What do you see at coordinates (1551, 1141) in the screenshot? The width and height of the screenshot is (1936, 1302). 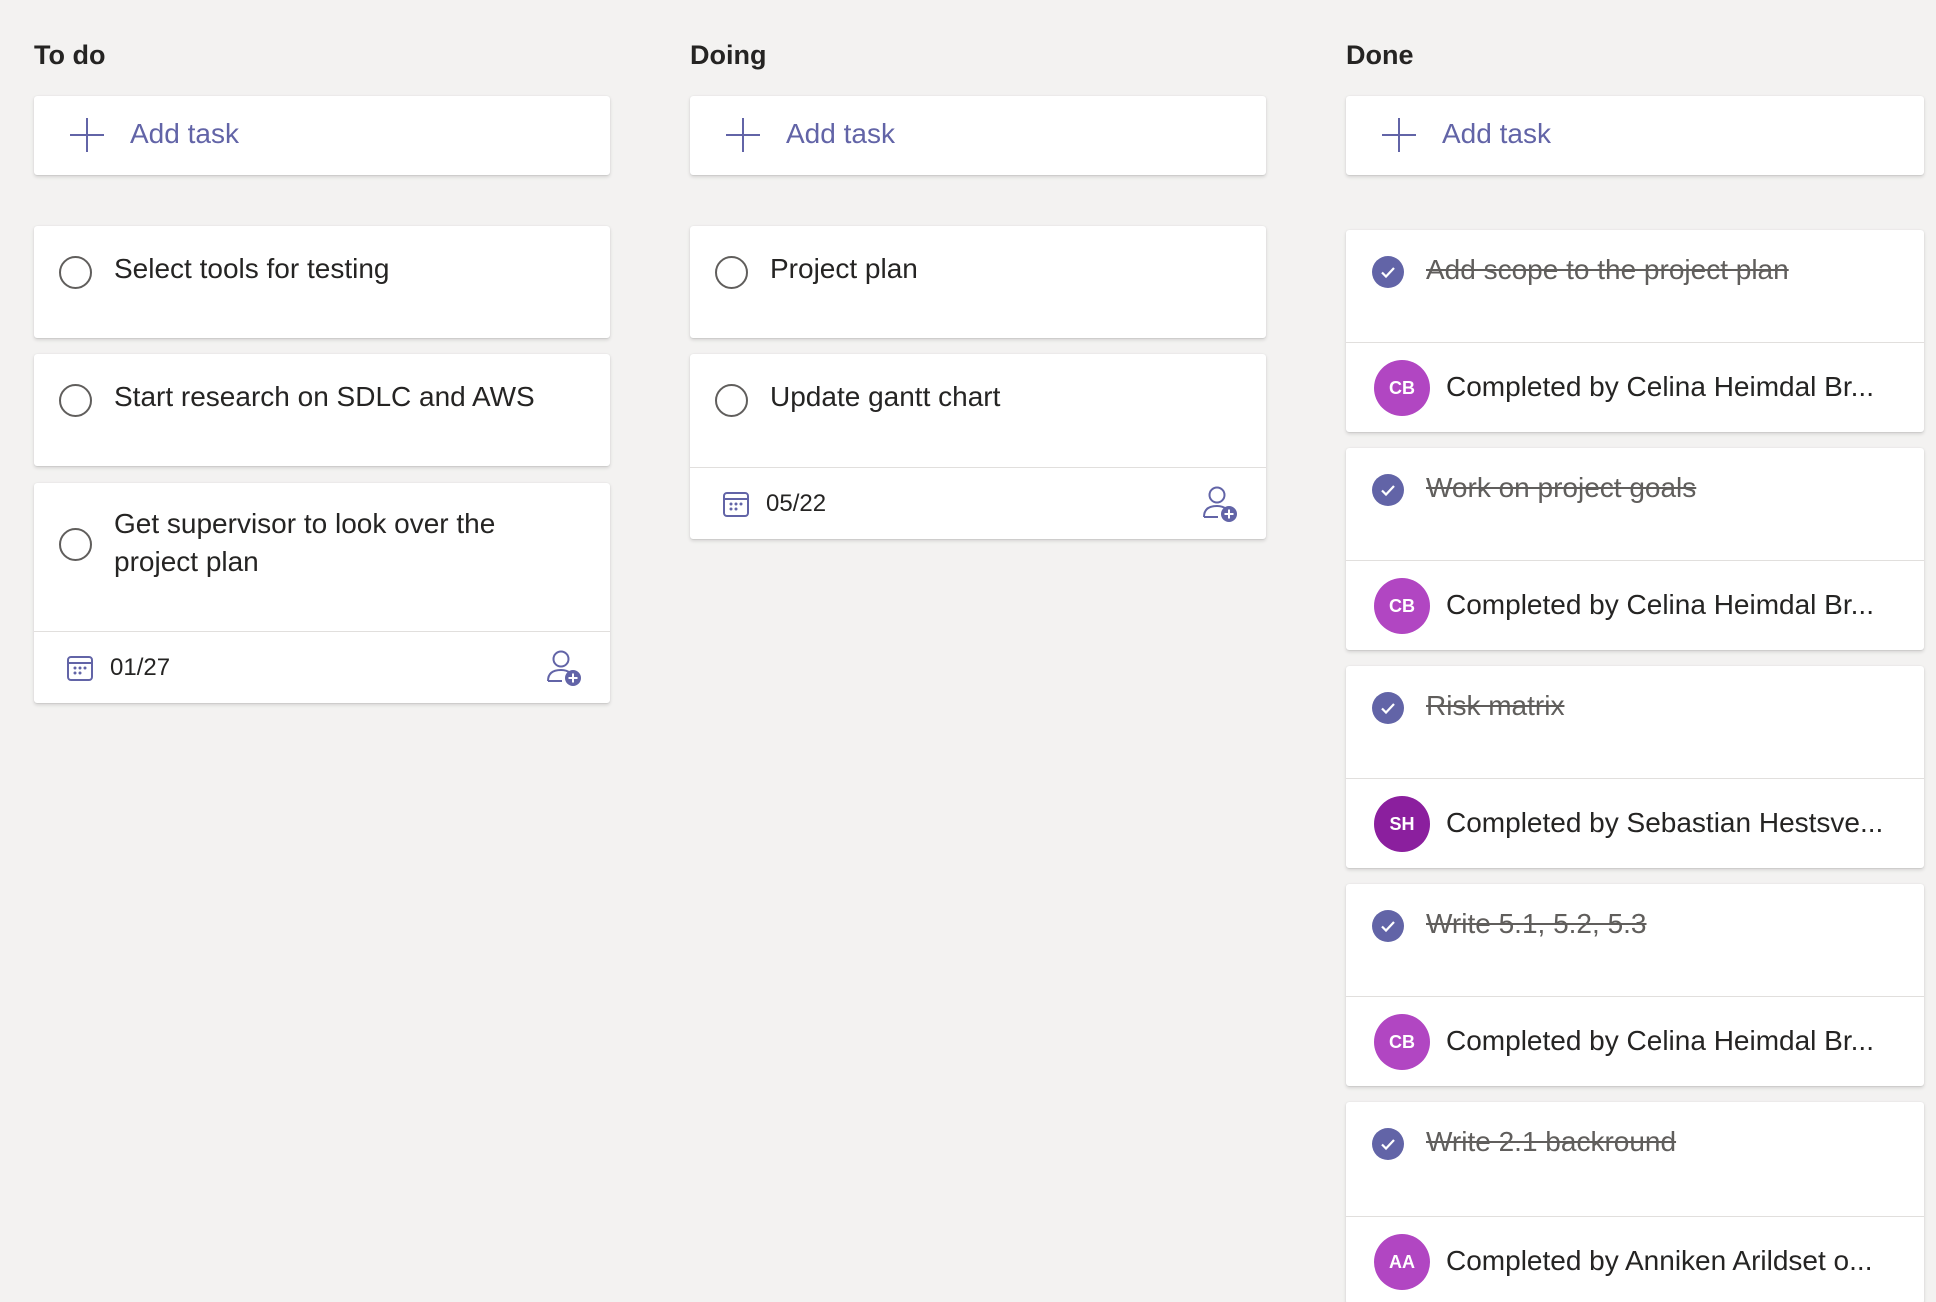 I see `task-title: Write 2.1 backround` at bounding box center [1551, 1141].